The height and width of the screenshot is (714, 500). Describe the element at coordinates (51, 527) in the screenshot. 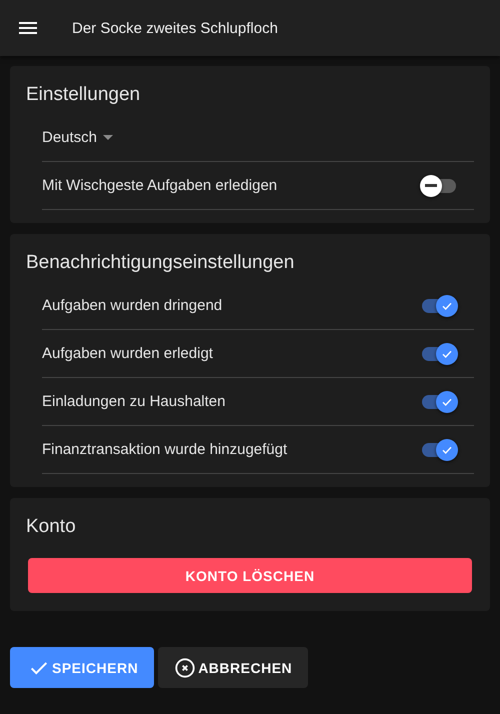

I see `card-title: Konto` at that location.